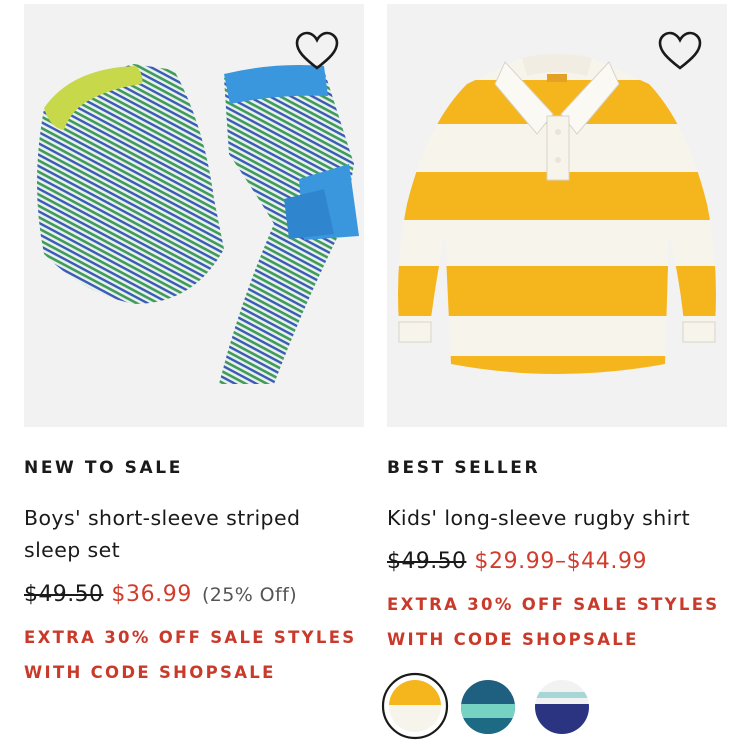 This screenshot has height=750, width=750. What do you see at coordinates (464, 468) in the screenshot?
I see `badge-best-seller: BEST SELLER` at bounding box center [464, 468].